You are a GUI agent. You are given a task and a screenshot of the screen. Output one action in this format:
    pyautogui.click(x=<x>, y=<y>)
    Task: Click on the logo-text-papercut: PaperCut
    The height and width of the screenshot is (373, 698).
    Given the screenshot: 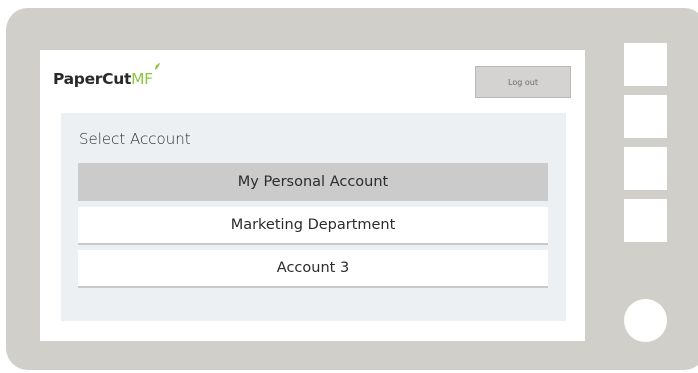 What is the action you would take?
    pyautogui.click(x=92, y=79)
    